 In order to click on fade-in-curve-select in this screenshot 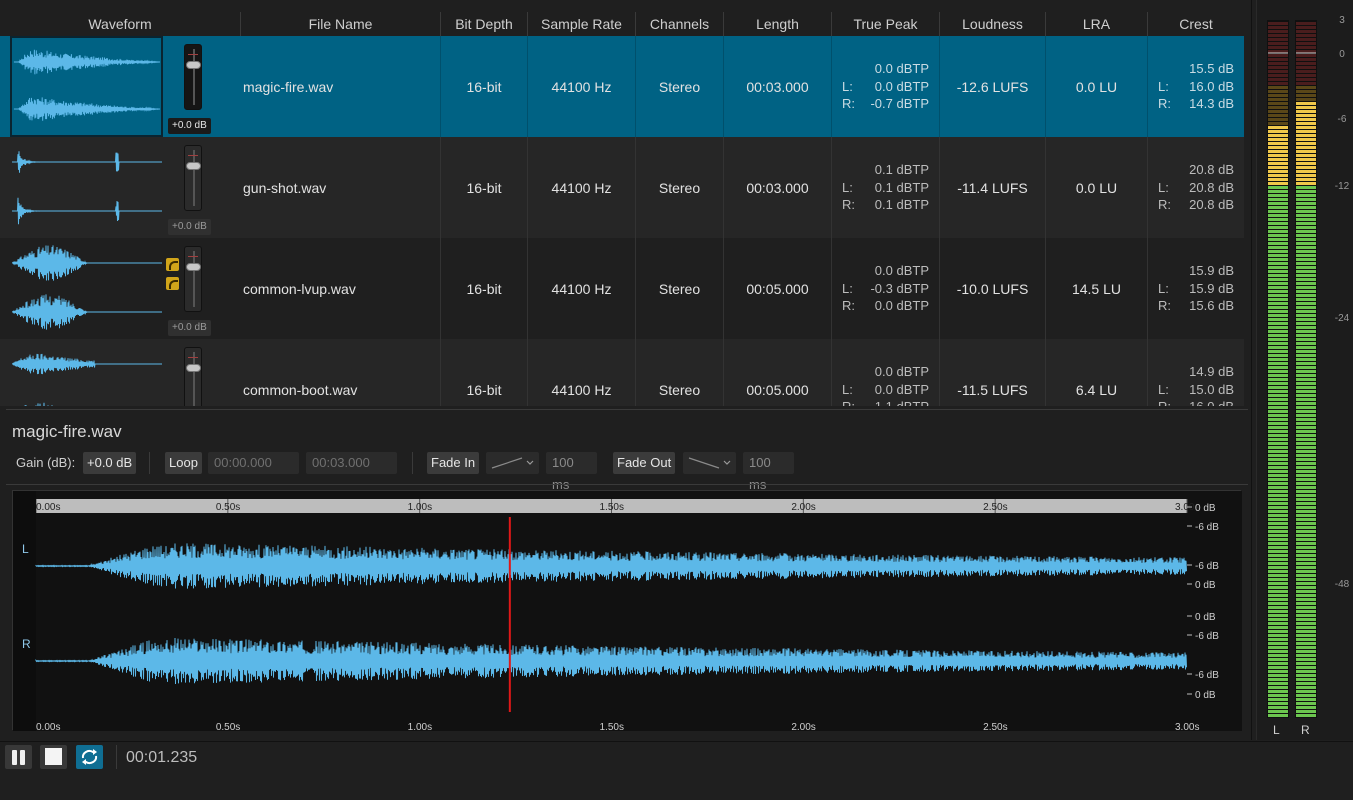, I will do `click(512, 463)`.